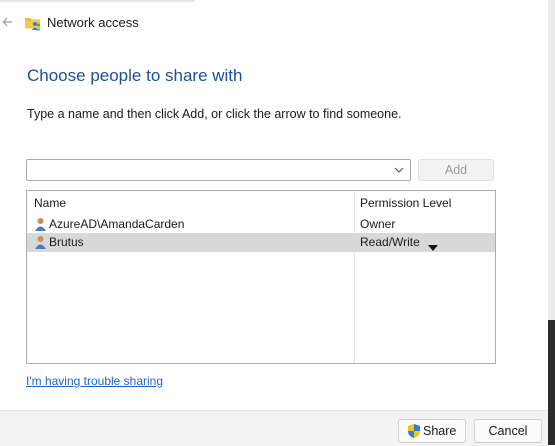 The image size is (555, 446). What do you see at coordinates (261, 201) in the screenshot?
I see `list-header: Name Permission Level` at bounding box center [261, 201].